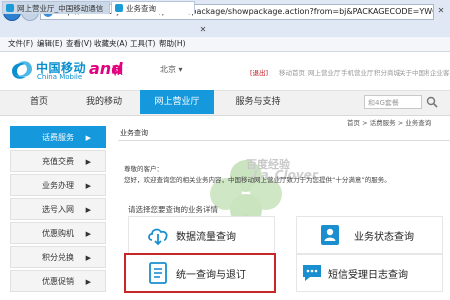 The width and height of the screenshot is (450, 300). What do you see at coordinates (158, 273) in the screenshot?
I see `document-list-icon` at bounding box center [158, 273].